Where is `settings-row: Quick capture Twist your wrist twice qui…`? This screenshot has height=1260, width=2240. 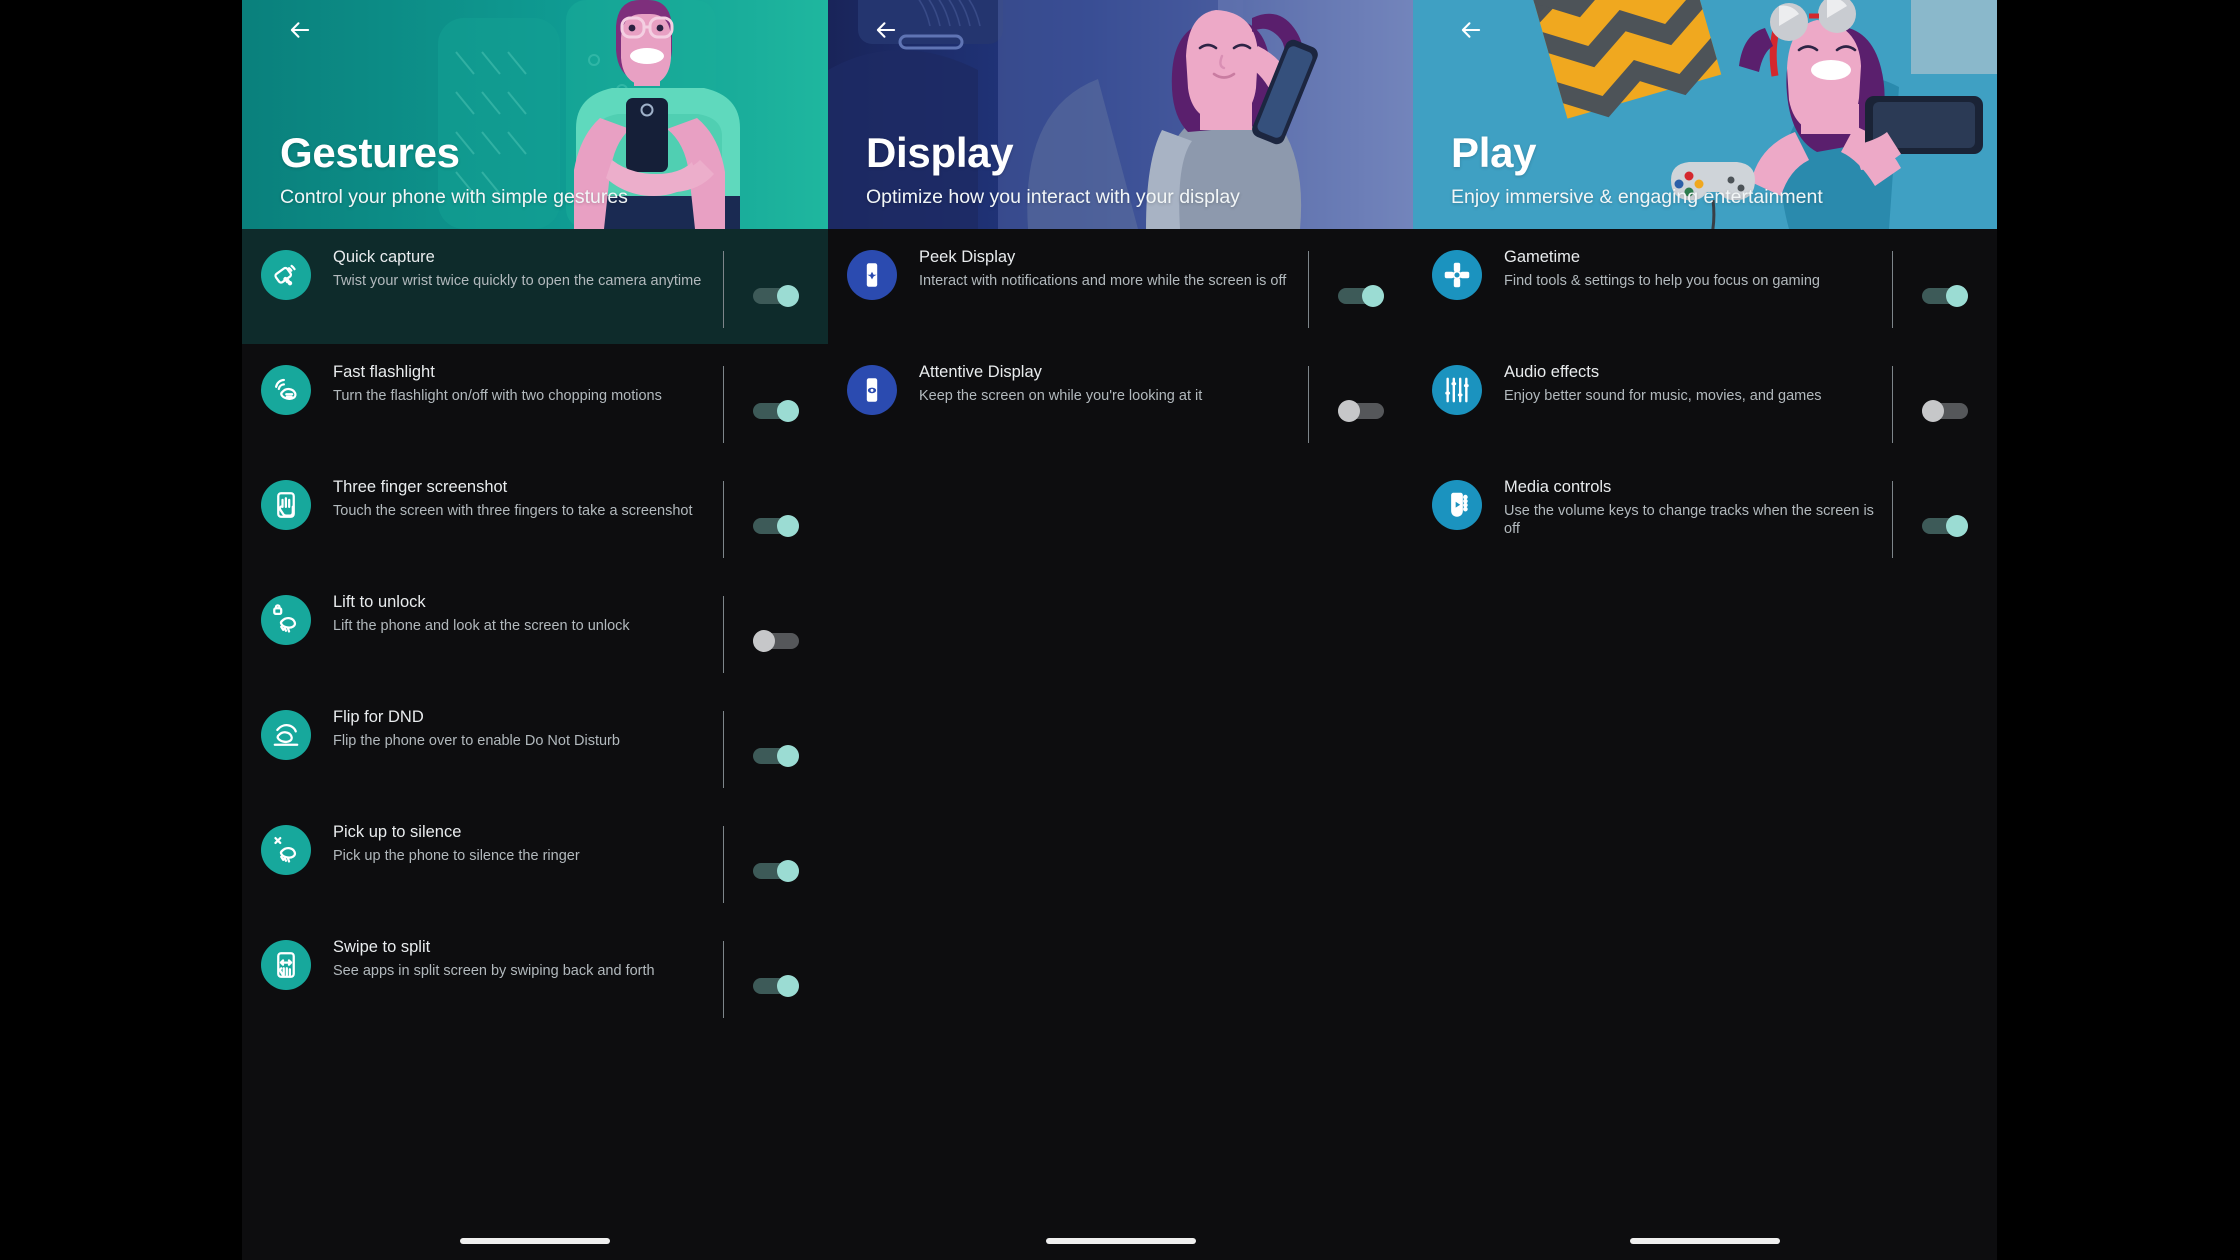 settings-row: Quick capture Twist your wrist twice qui… is located at coordinates (535, 286).